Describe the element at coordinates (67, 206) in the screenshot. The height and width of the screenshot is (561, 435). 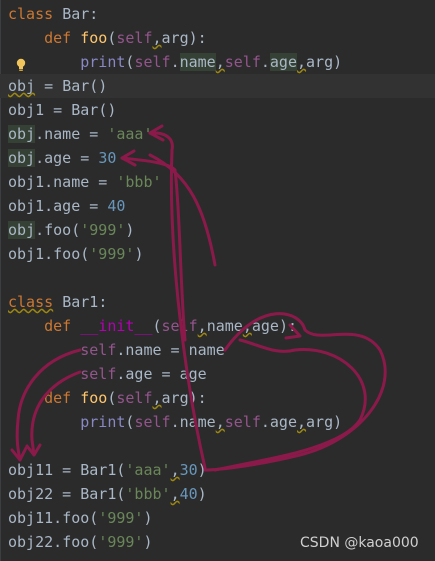
I see `code-line-9: obj1.age = 40` at that location.